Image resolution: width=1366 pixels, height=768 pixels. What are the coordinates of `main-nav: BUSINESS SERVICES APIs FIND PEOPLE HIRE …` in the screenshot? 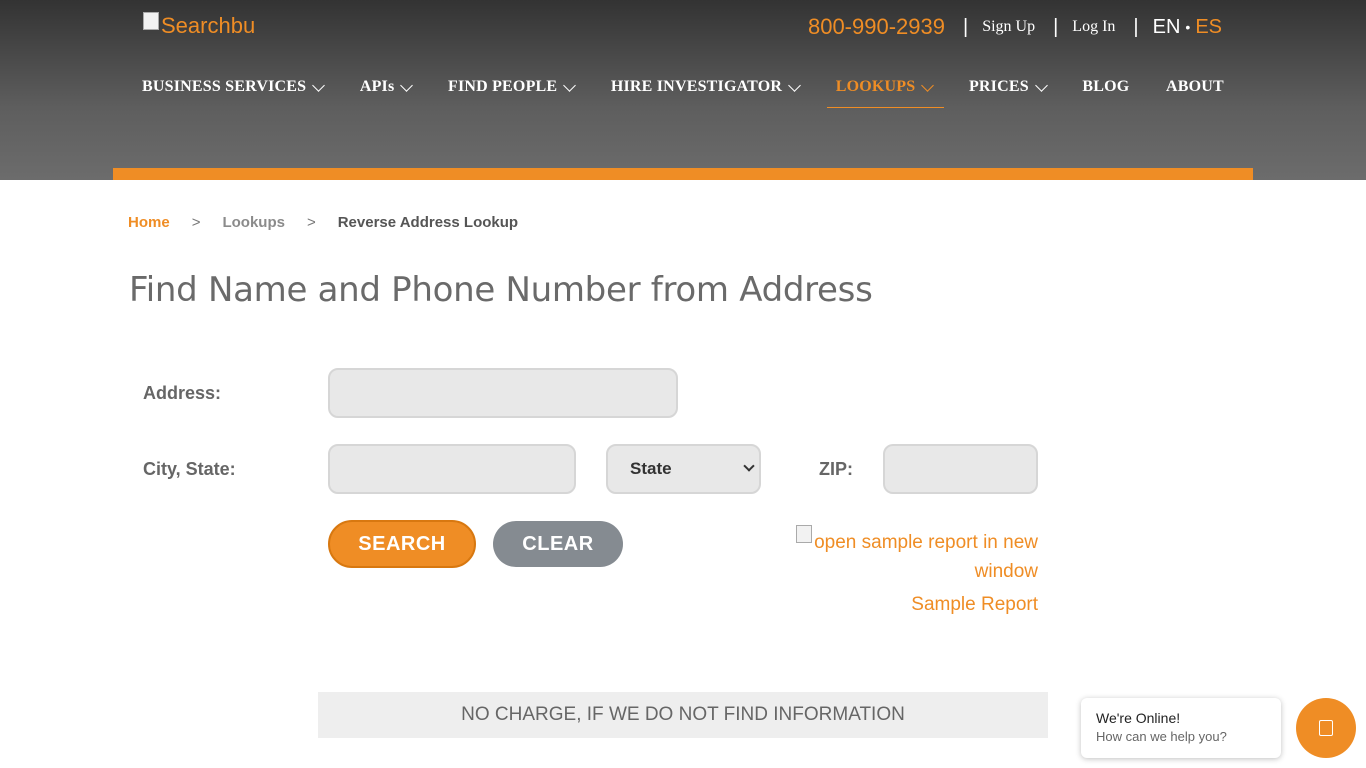 It's located at (683, 92).